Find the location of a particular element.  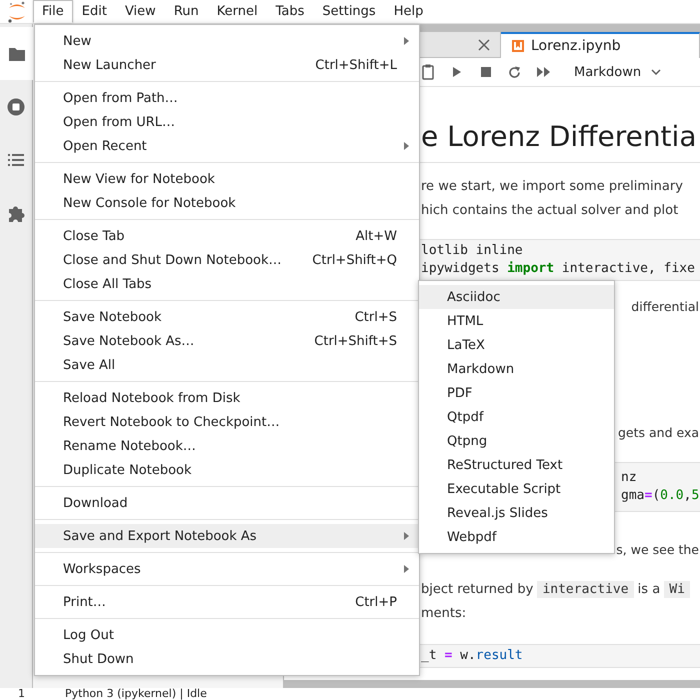

notebook-icon is located at coordinates (518, 46).